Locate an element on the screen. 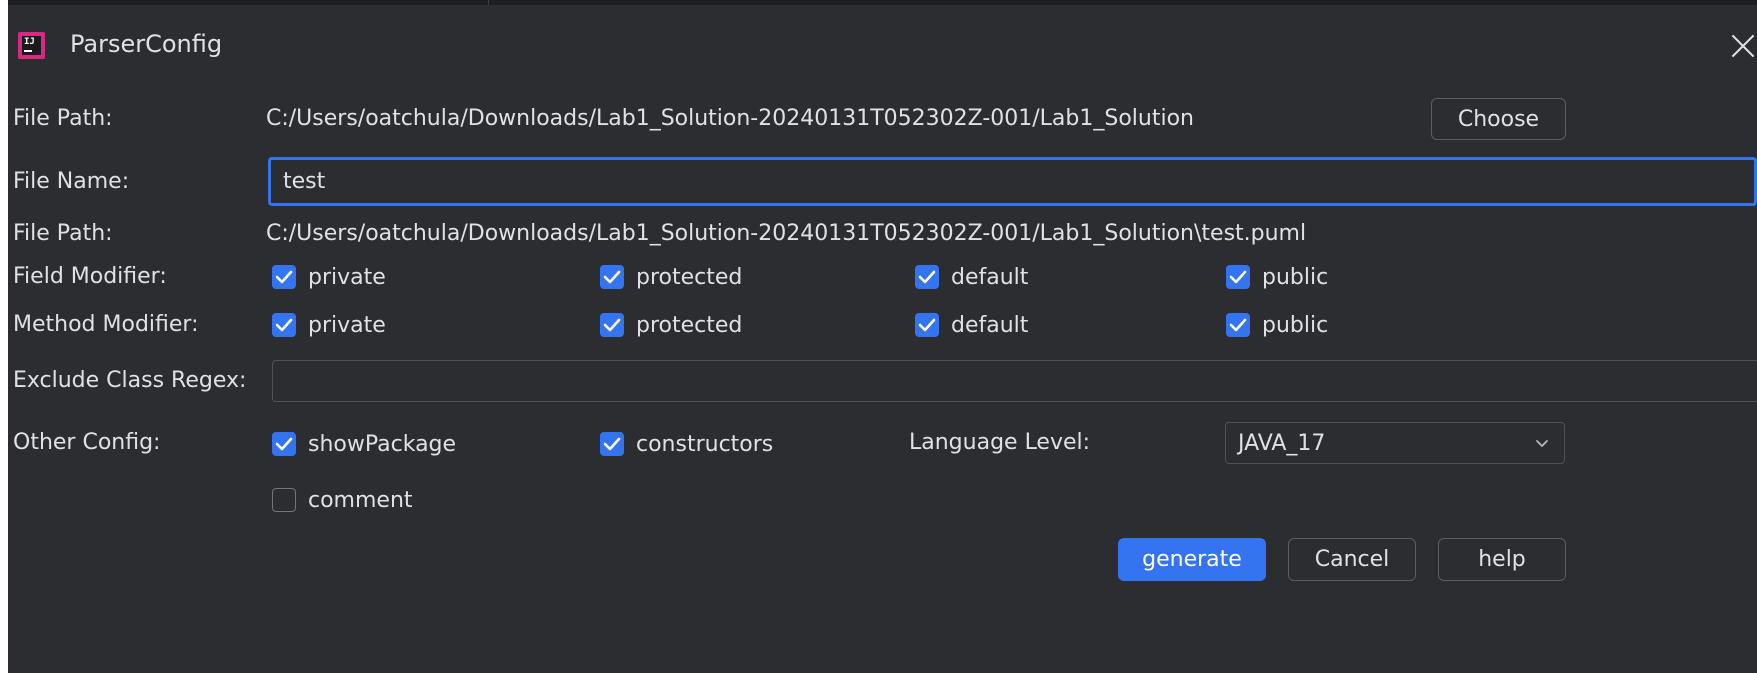 Image resolution: width=1757 pixels, height=673 pixels. method-modifier-protected-checkbox: protected is located at coordinates (671, 325).